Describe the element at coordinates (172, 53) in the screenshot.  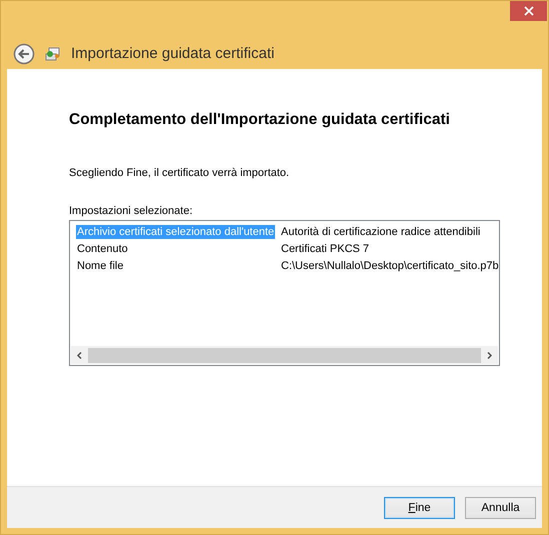
I see `window-title: Importazione guidata certificati` at that location.